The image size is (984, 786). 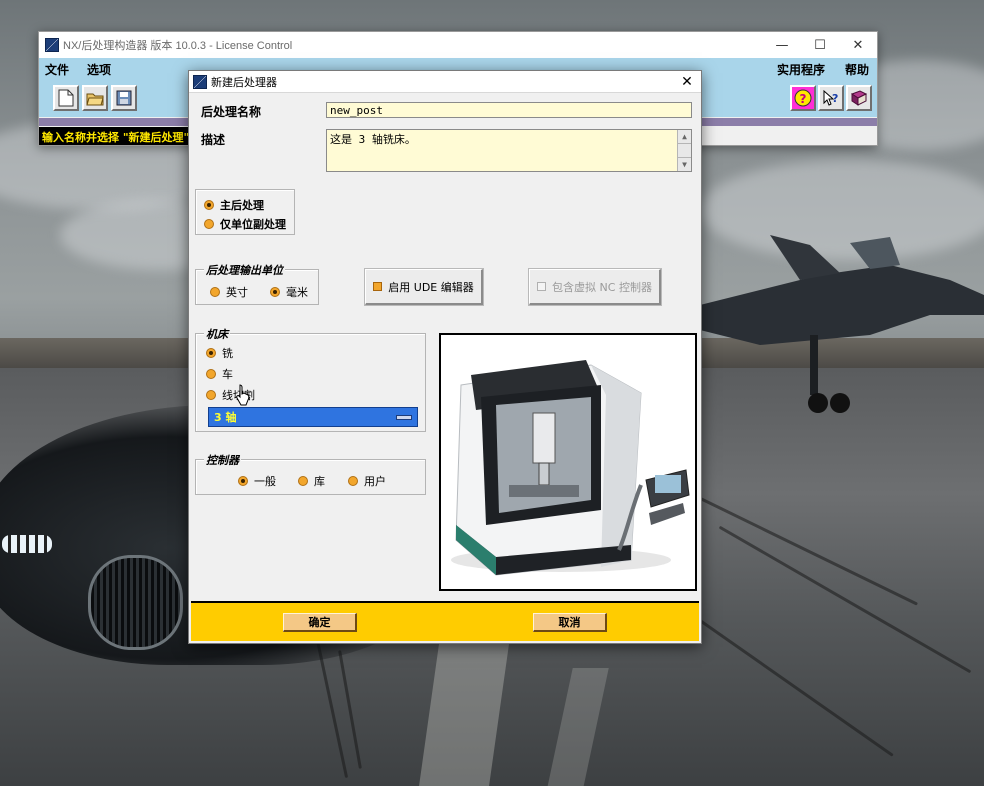 I want to click on machine-preview-image, so click(x=568, y=462).